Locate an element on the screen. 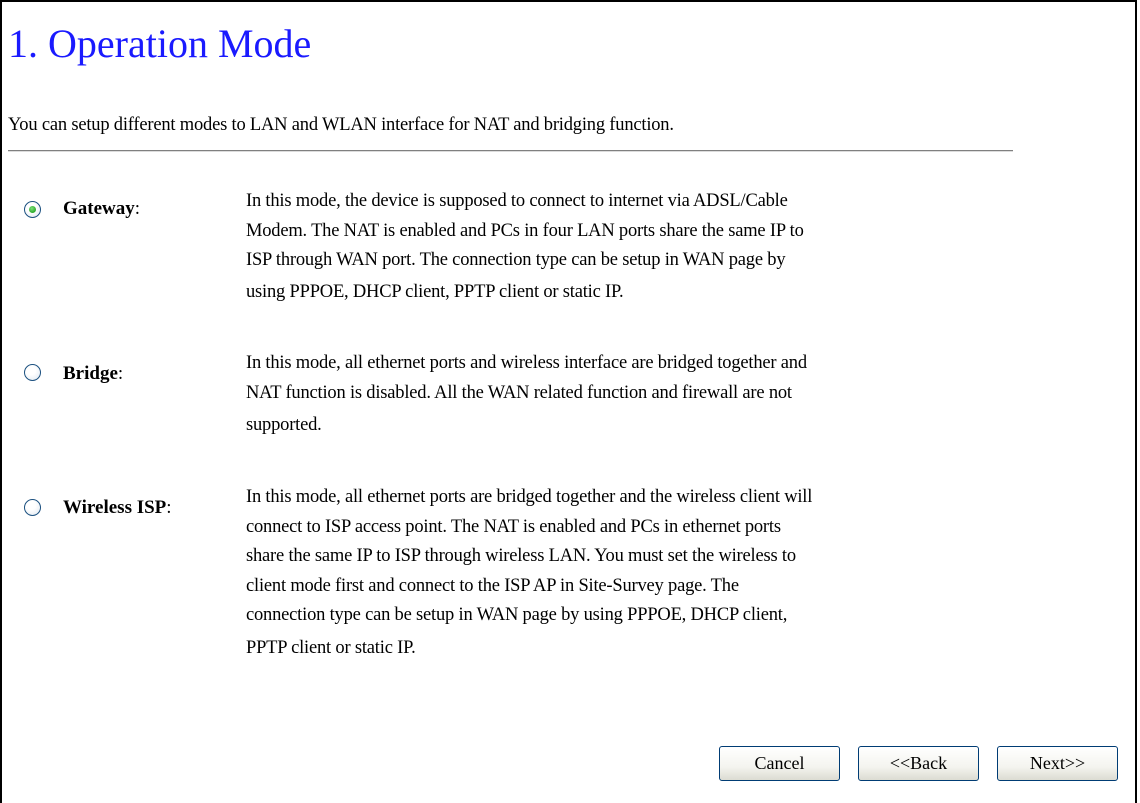 The height and width of the screenshot is (803, 1140). bridge-label: Bridge: is located at coordinates (93, 374).